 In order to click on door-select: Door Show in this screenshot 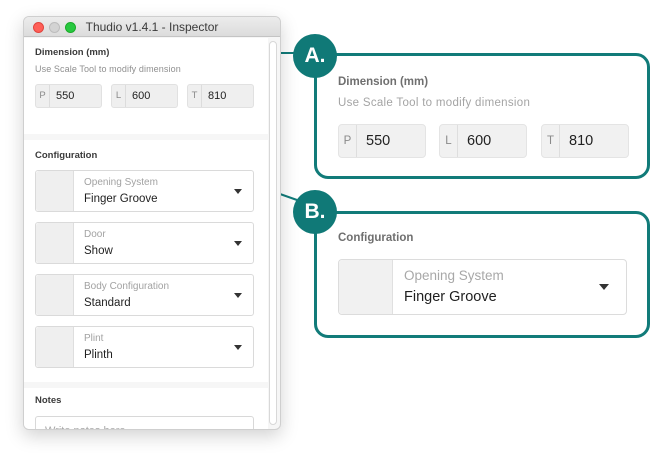, I will do `click(144, 243)`.